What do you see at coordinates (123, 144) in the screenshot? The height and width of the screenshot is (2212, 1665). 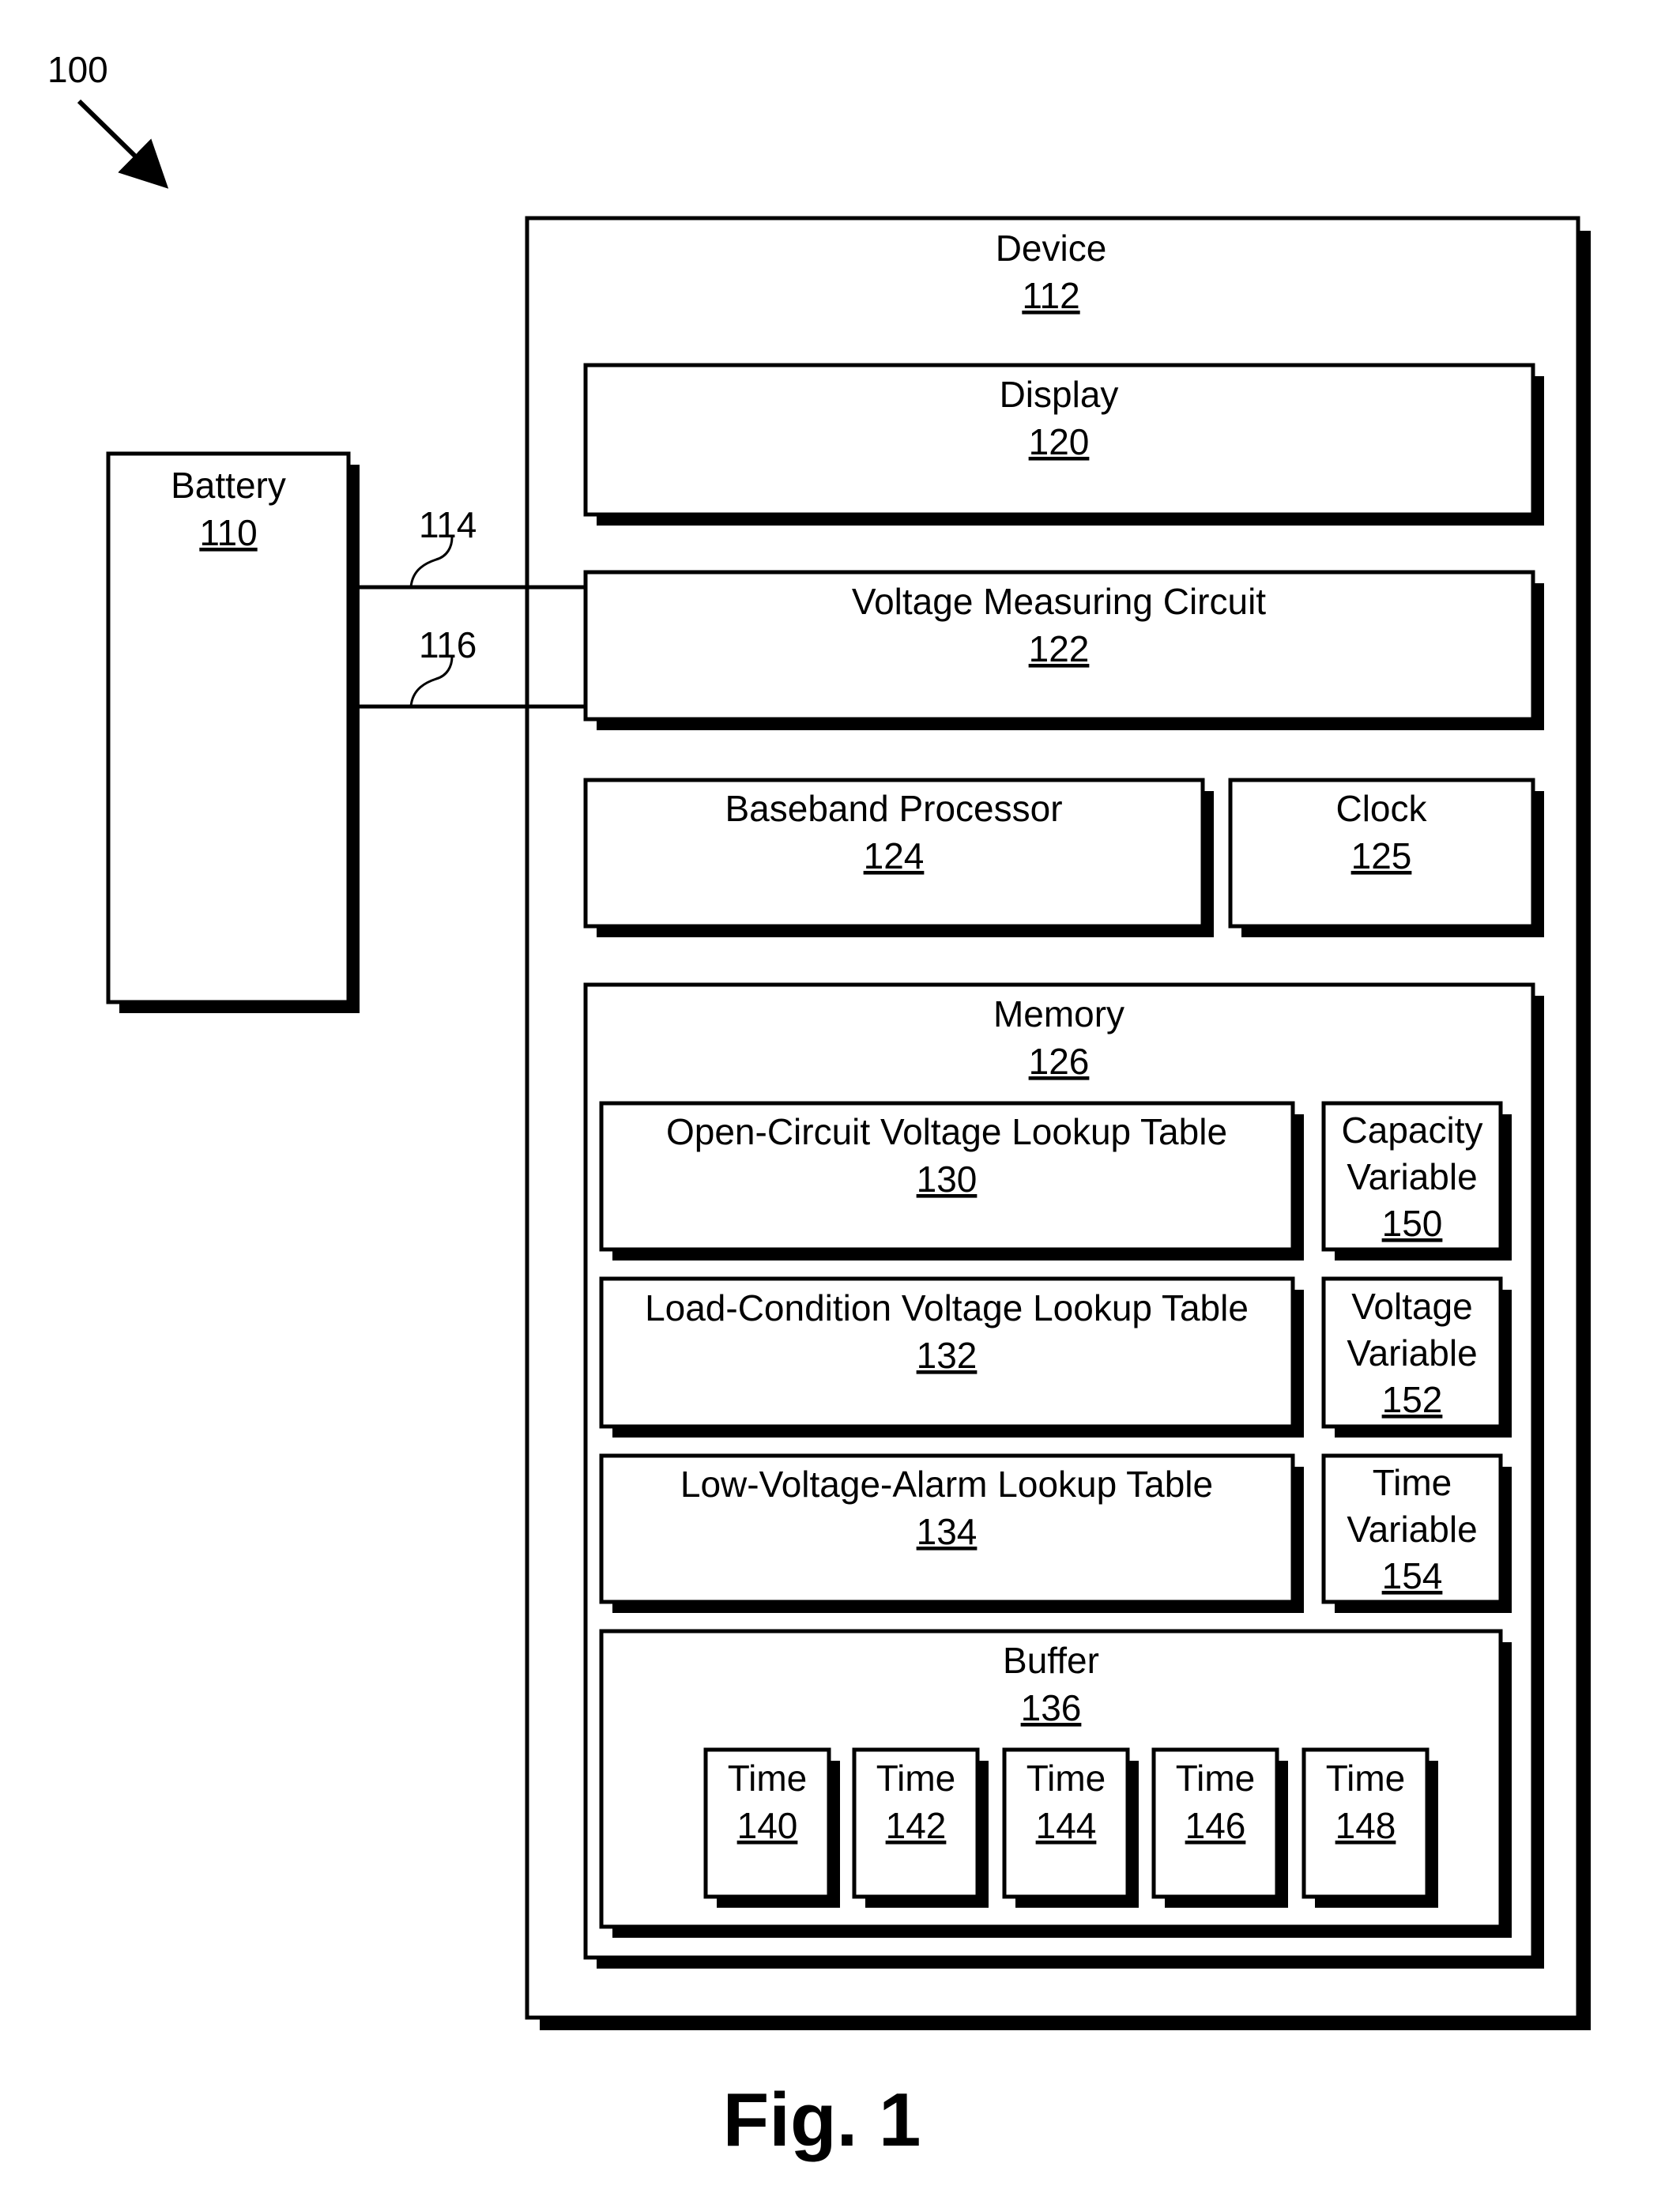 I see `figure-reference-arrow` at bounding box center [123, 144].